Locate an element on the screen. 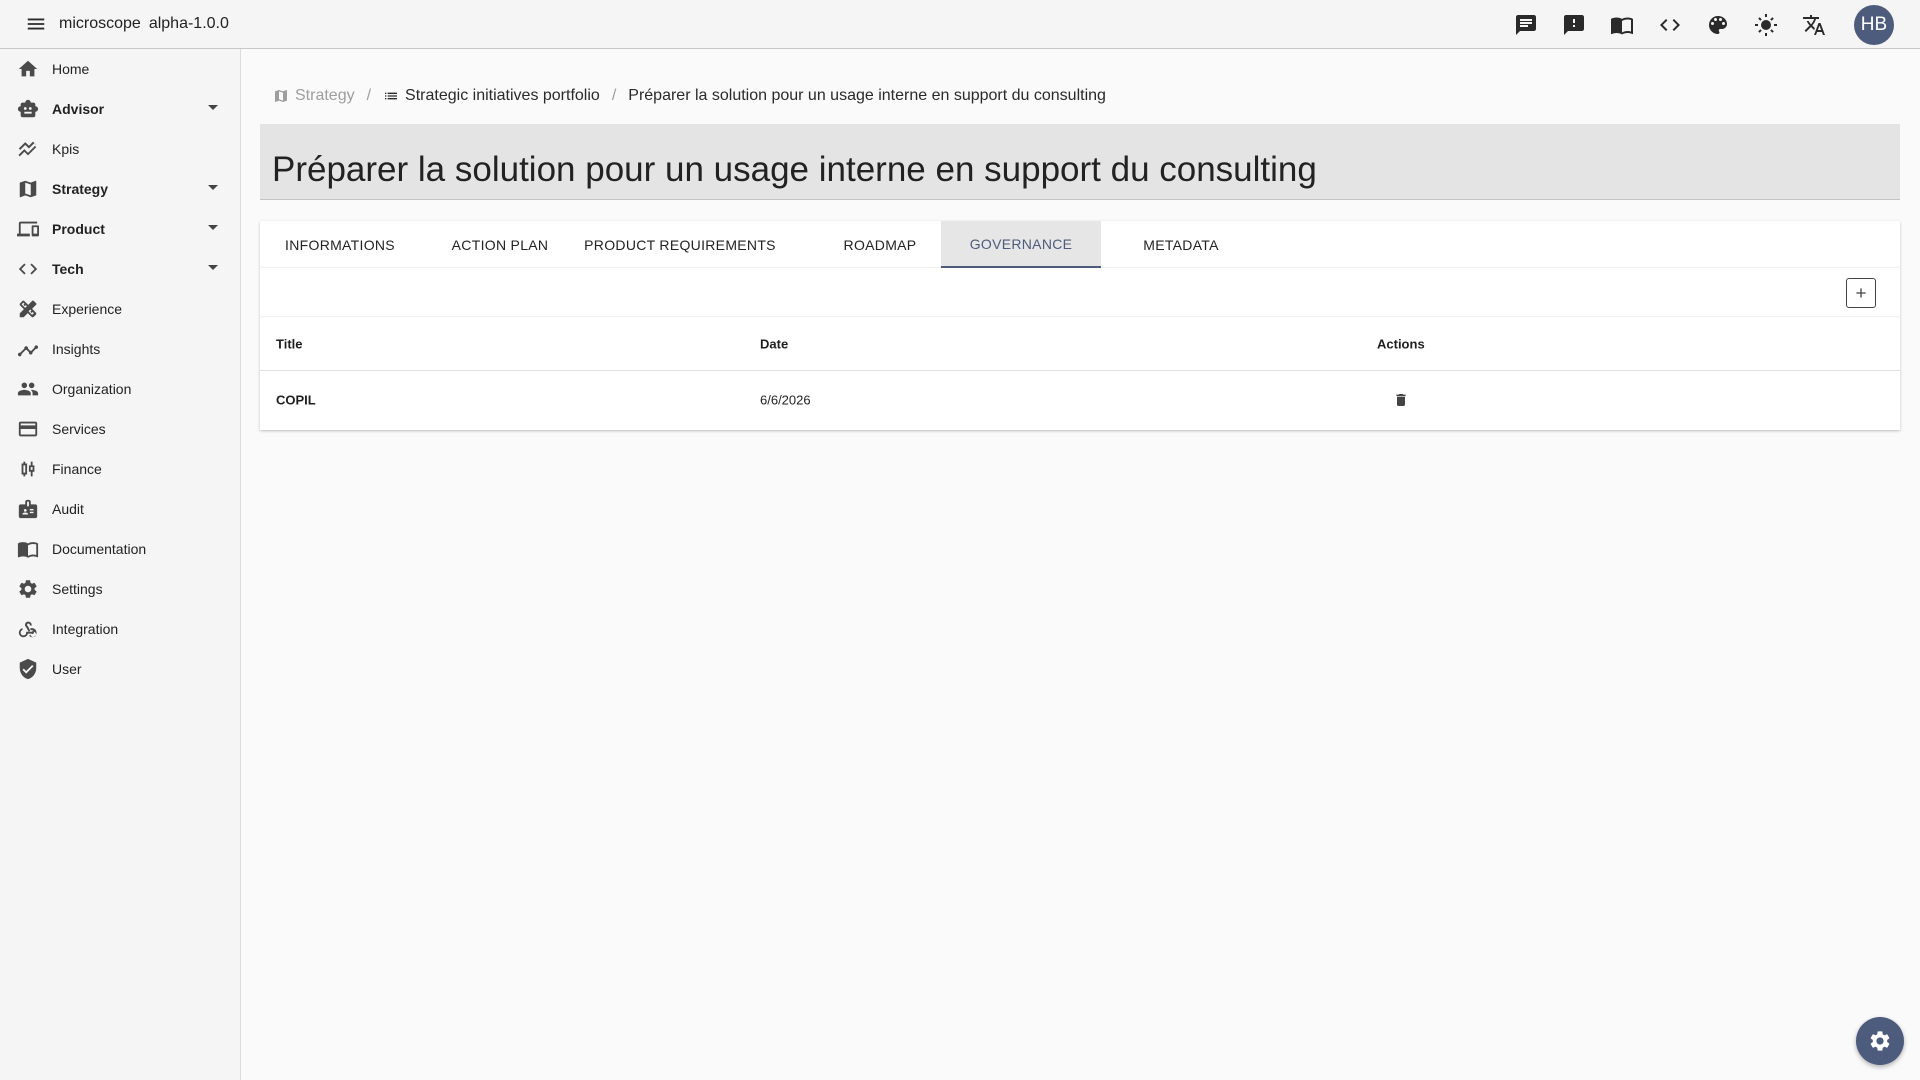 The height and width of the screenshot is (1080, 1920). trash-icon is located at coordinates (1401, 400).